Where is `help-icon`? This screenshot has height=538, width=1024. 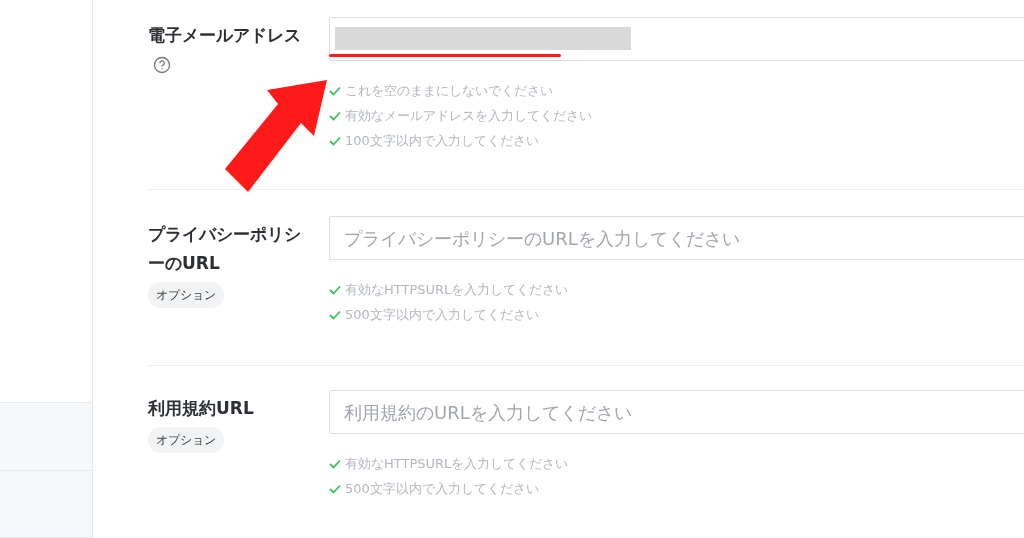
help-icon is located at coordinates (162, 65).